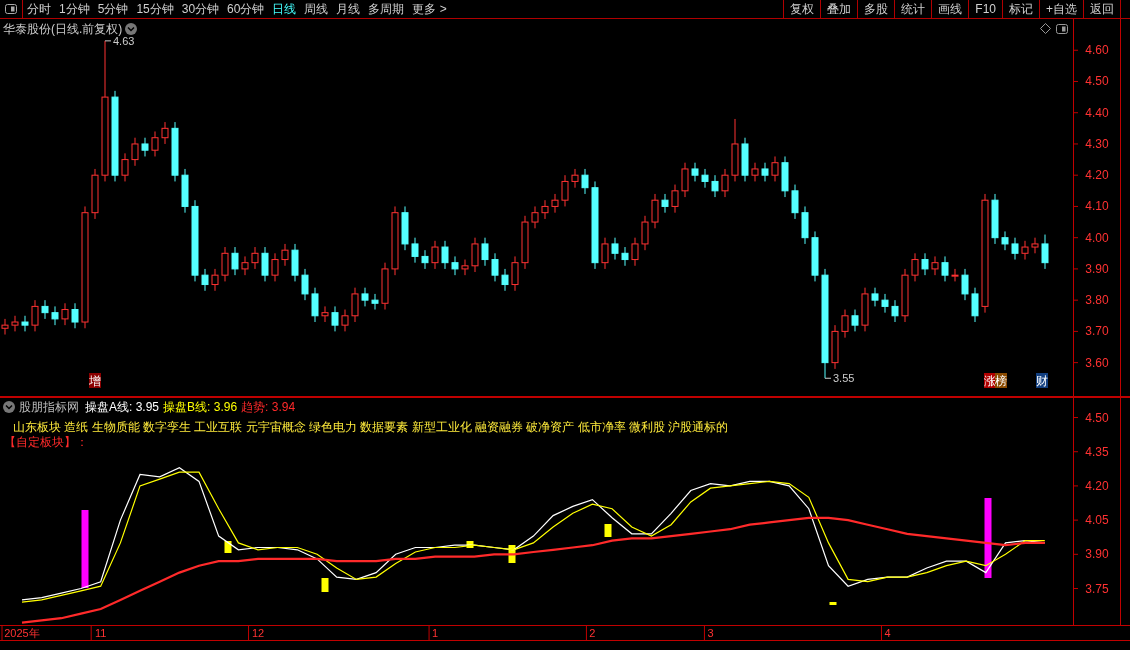  Describe the element at coordinates (876, 9) in the screenshot. I see `toolbar-button: 多股` at that location.